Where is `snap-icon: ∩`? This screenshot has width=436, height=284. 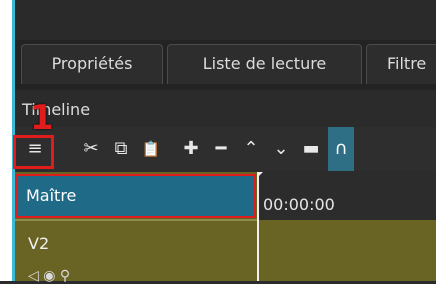 snap-icon: ∩ is located at coordinates (341, 149).